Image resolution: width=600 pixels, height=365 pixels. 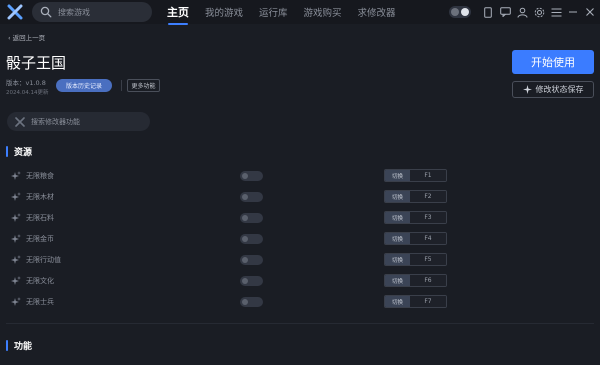 I want to click on hotkey-box: 切换 F2, so click(x=415, y=196).